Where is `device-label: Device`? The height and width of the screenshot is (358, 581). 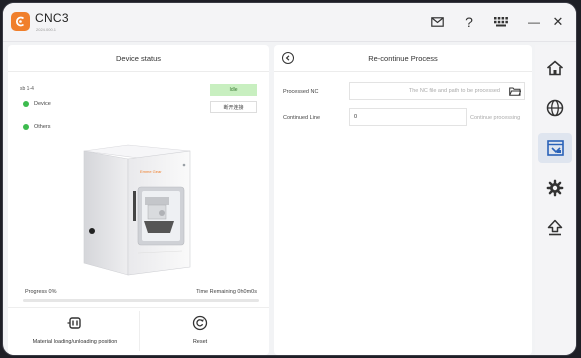 device-label: Device is located at coordinates (42, 104).